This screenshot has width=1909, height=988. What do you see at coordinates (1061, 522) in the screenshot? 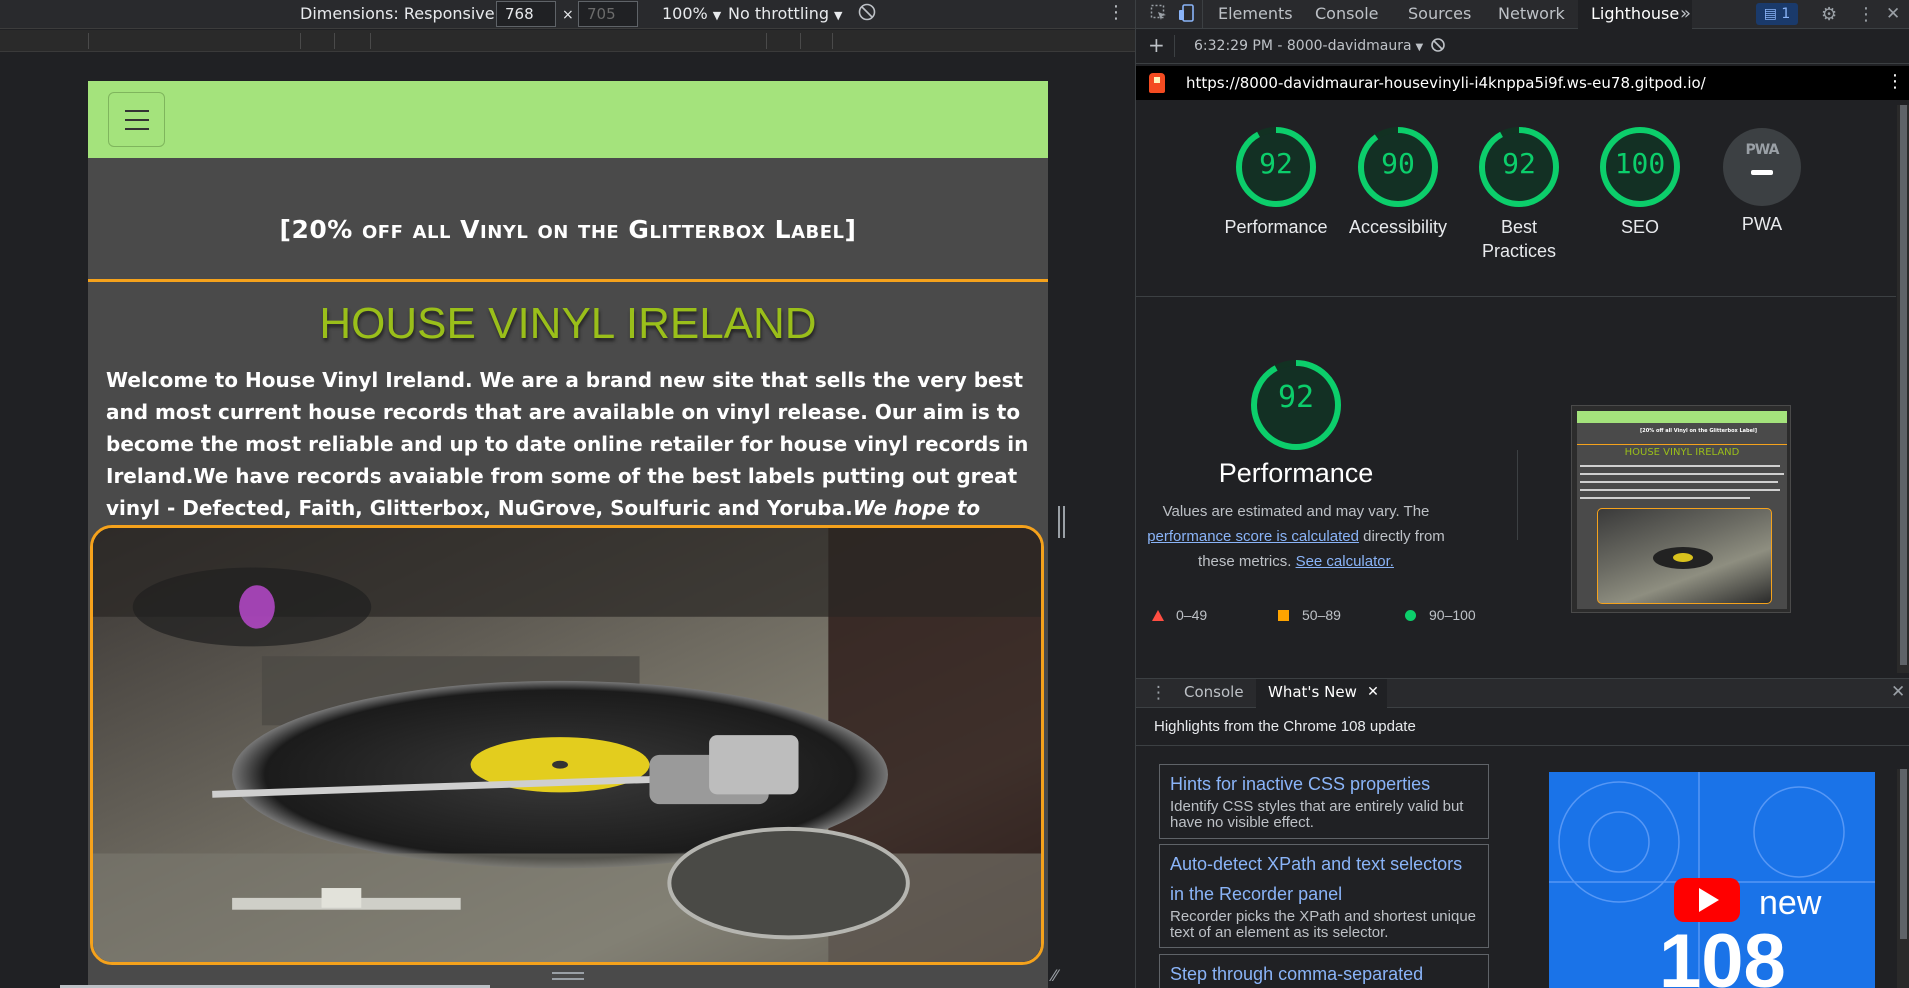
I see `viewport-resize-handle-right` at bounding box center [1061, 522].